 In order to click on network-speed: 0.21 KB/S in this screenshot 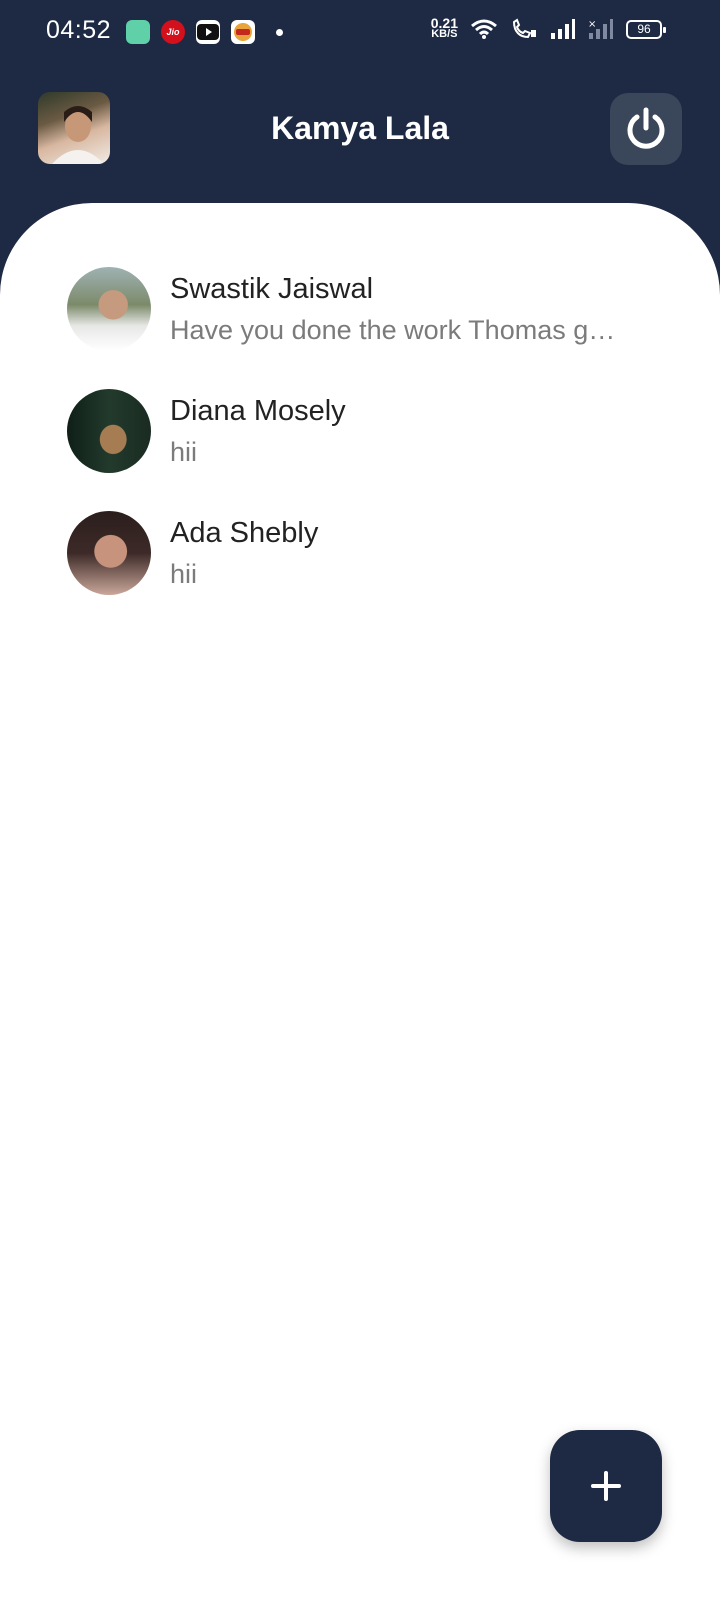, I will do `click(444, 28)`.